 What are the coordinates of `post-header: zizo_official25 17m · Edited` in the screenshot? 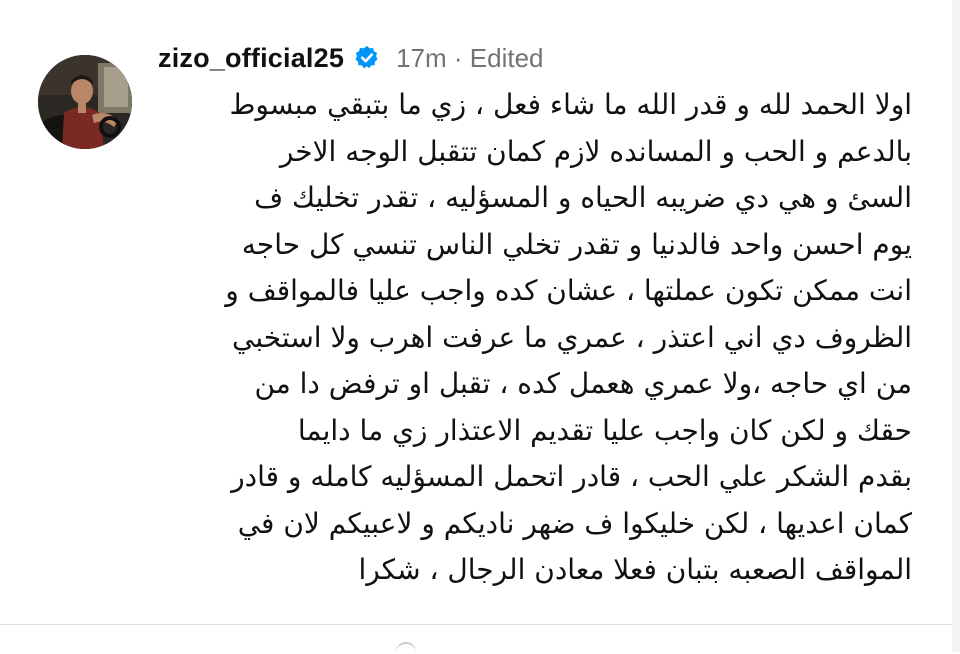 It's located at (351, 58).